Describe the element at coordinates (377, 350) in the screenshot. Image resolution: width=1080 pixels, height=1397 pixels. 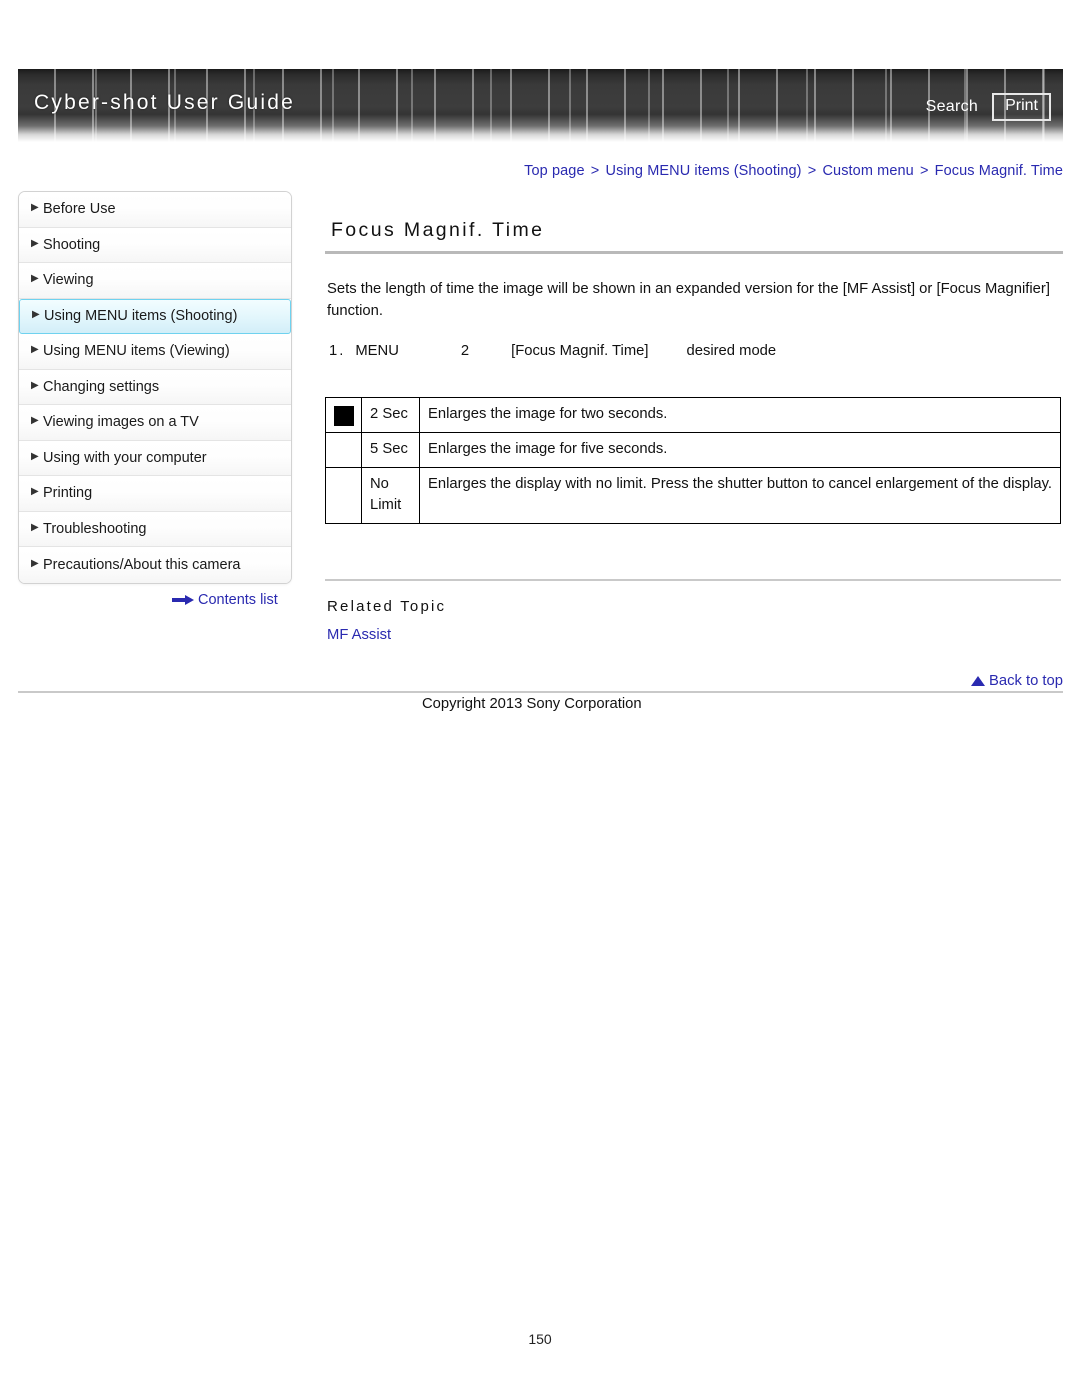
I see `step-1-label: MENU` at that location.